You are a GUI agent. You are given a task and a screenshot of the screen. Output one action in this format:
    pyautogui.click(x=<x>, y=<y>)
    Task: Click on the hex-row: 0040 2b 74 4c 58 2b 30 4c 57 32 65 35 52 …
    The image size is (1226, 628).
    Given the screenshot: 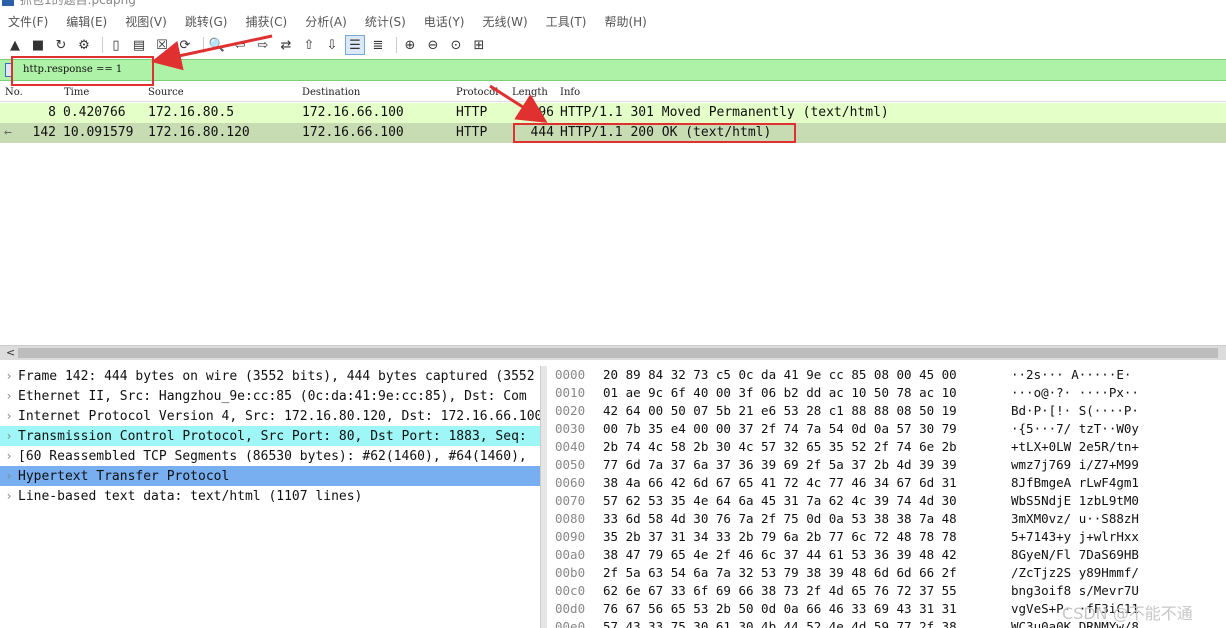 What is the action you would take?
    pyautogui.click(x=886, y=447)
    